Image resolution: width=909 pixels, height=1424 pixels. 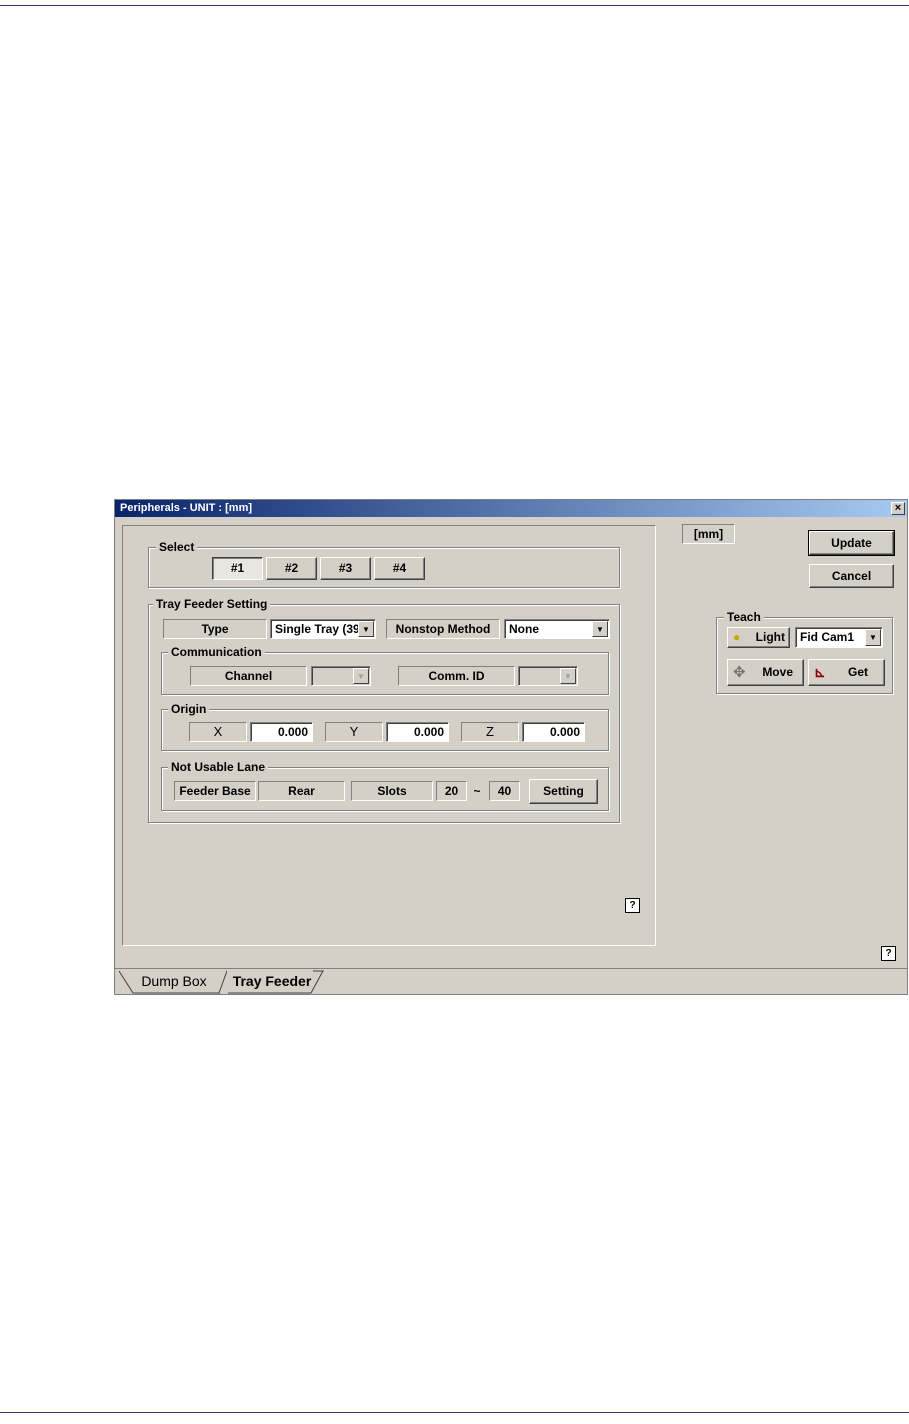 I want to click on channel-select: ▼, so click(x=341, y=676).